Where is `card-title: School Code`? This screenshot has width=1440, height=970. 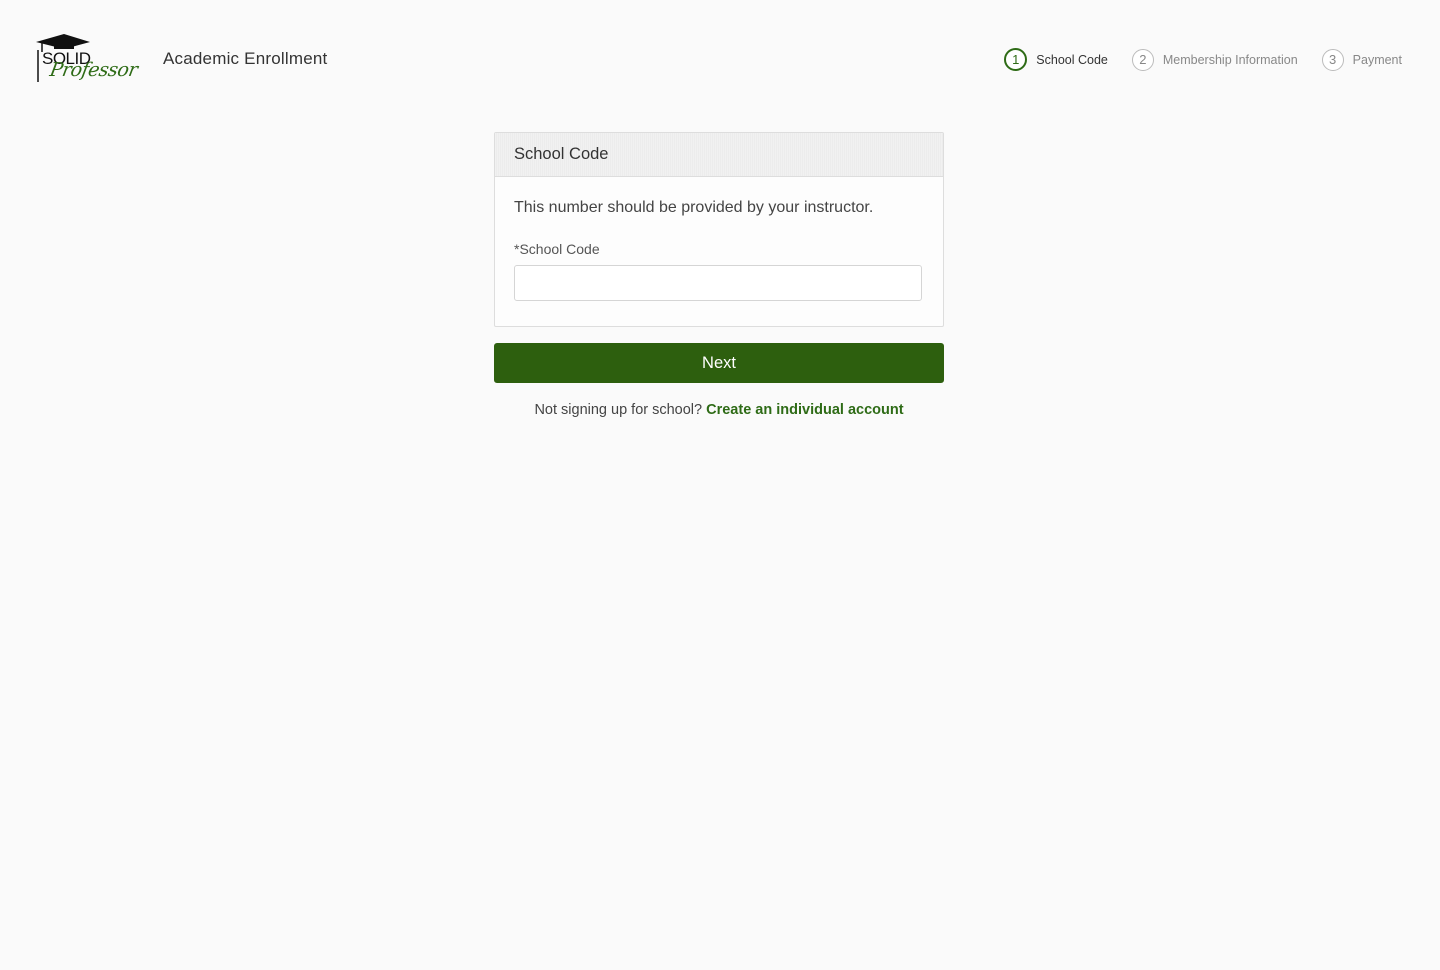
card-title: School Code is located at coordinates (719, 155).